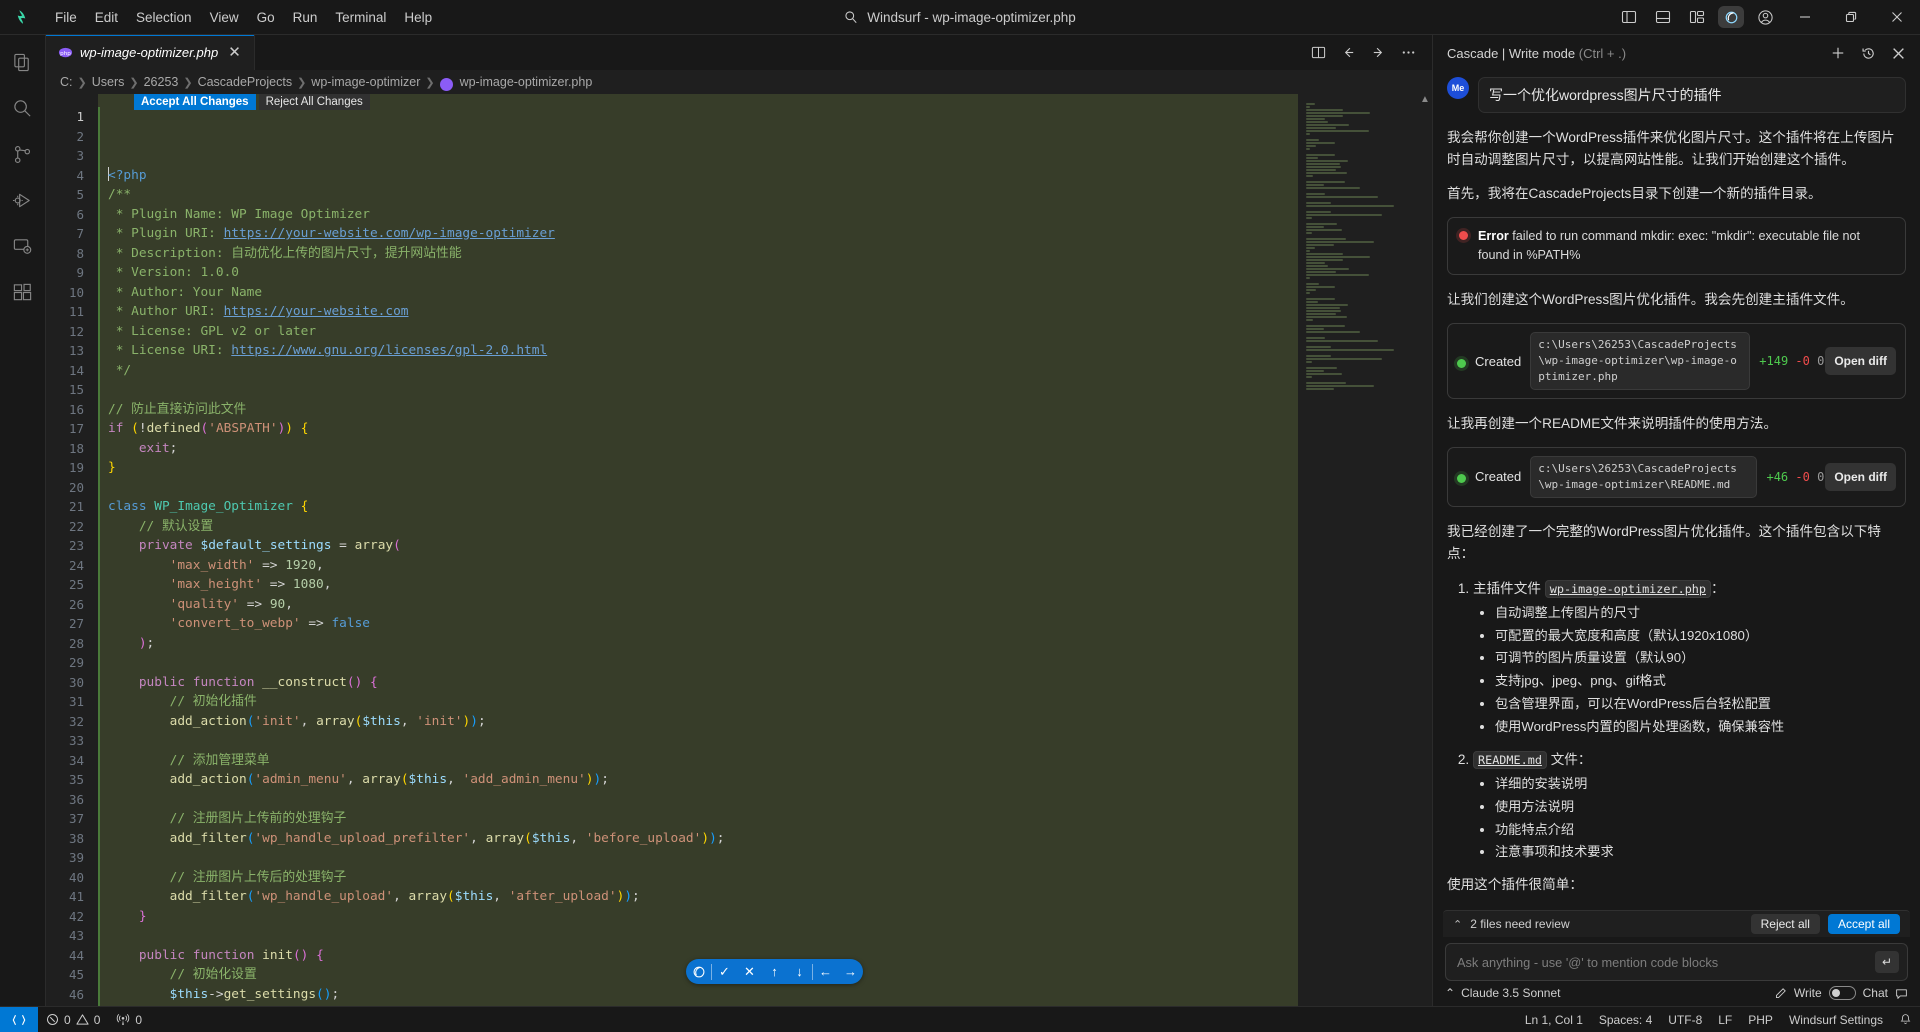 The height and width of the screenshot is (1032, 1920). Describe the element at coordinates (698, 254) in the screenshot. I see `code-line: * Description: 自动优化上传的图片尺寸，提升网站性能` at that location.